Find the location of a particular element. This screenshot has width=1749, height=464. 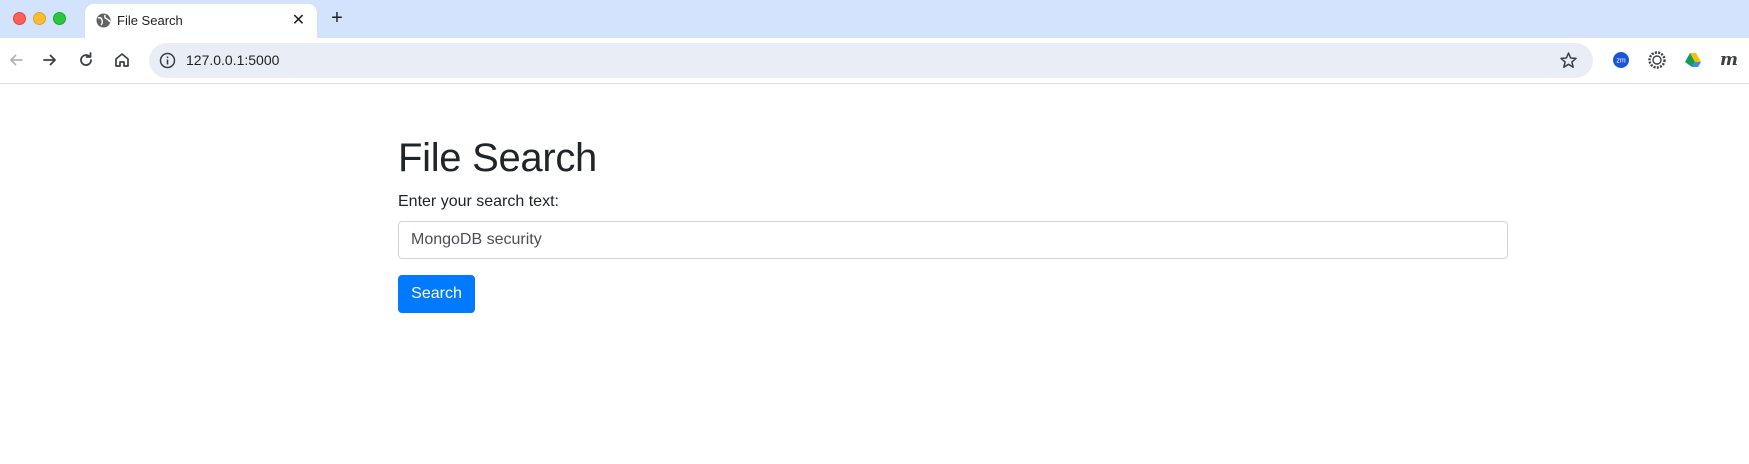

globe-icon is located at coordinates (103, 20).